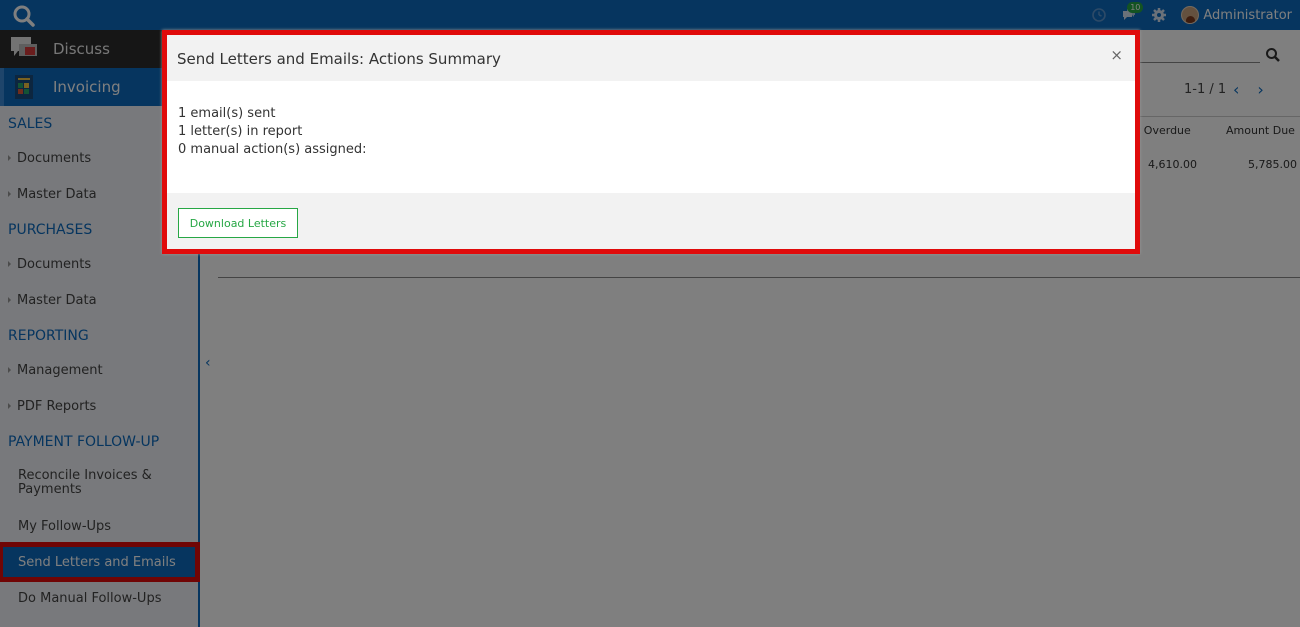 The height and width of the screenshot is (627, 1300). What do you see at coordinates (227, 113) in the screenshot?
I see `emails-sent-text: 1 email(s) sent` at bounding box center [227, 113].